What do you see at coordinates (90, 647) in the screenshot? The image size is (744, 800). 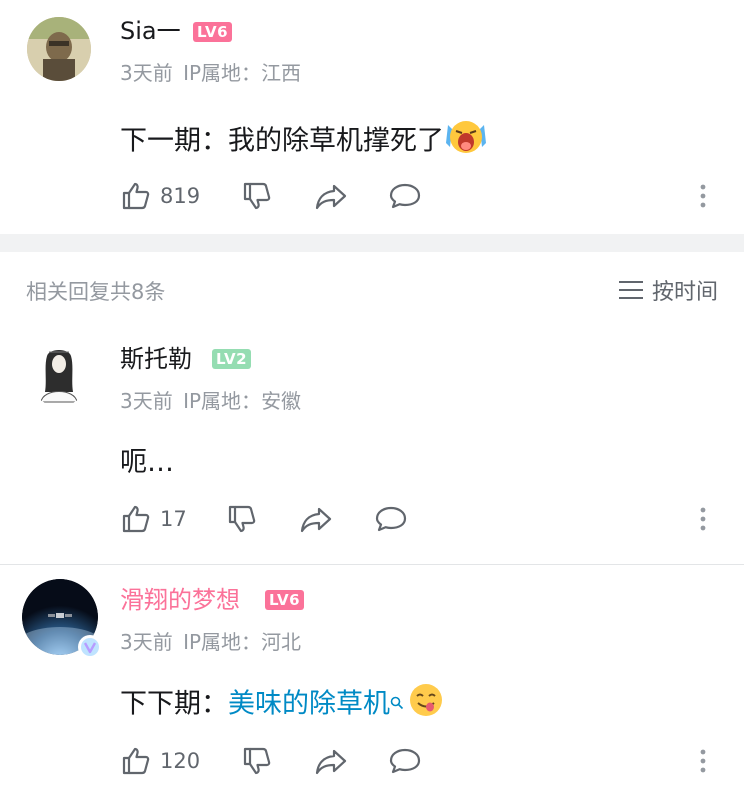 I see `vip-badge-icon` at bounding box center [90, 647].